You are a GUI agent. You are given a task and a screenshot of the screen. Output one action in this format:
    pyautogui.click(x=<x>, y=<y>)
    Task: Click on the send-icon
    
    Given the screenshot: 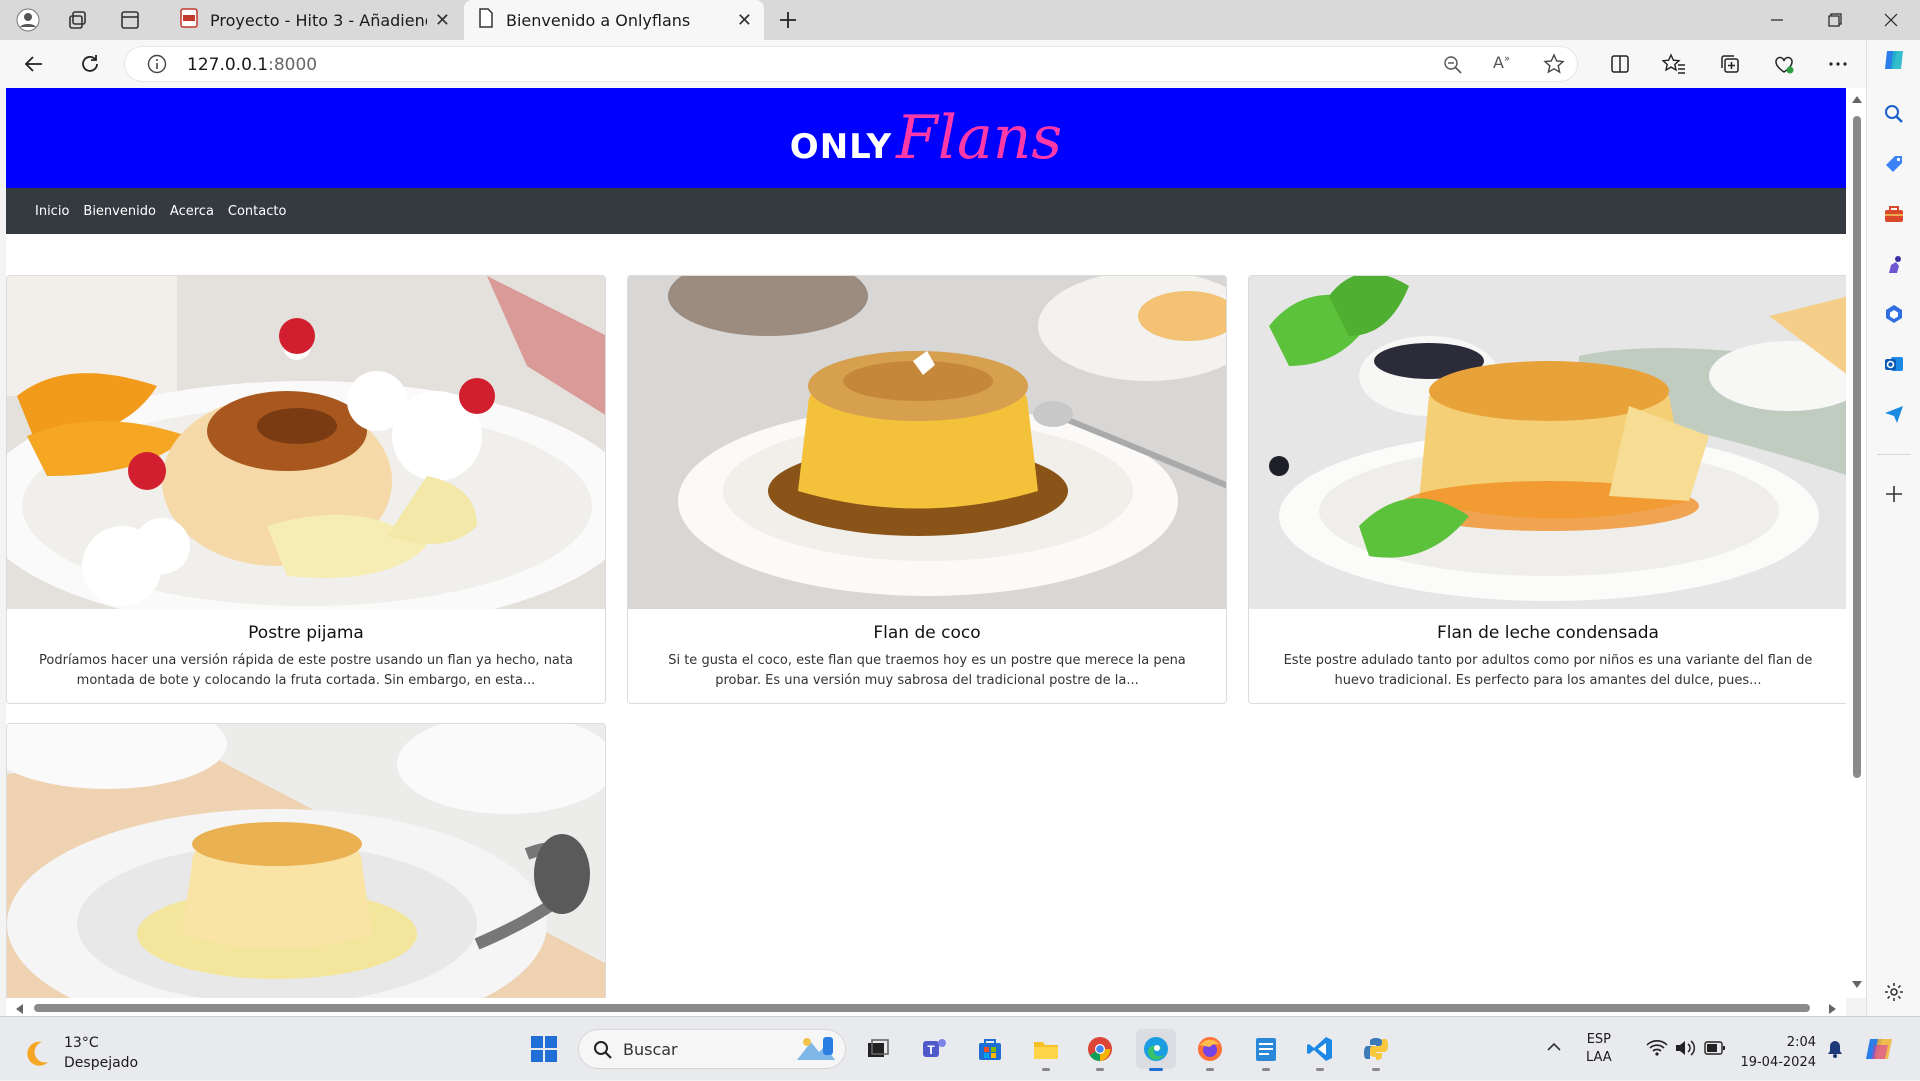 What is the action you would take?
    pyautogui.click(x=1894, y=414)
    